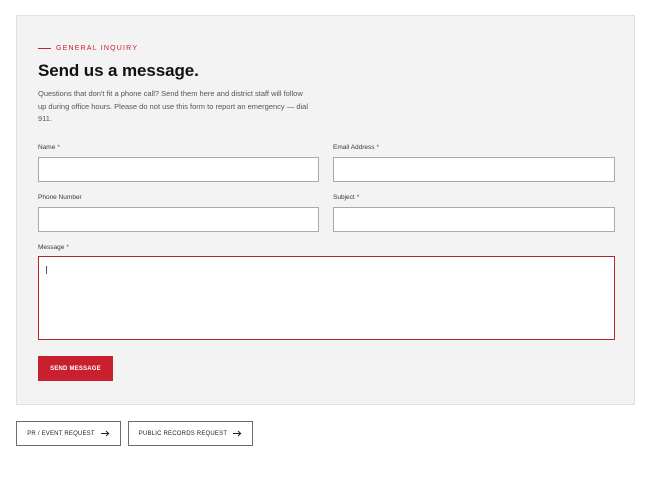 Image resolution: width=650 pixels, height=486 pixels. I want to click on message-label-text: Message, so click(51, 247).